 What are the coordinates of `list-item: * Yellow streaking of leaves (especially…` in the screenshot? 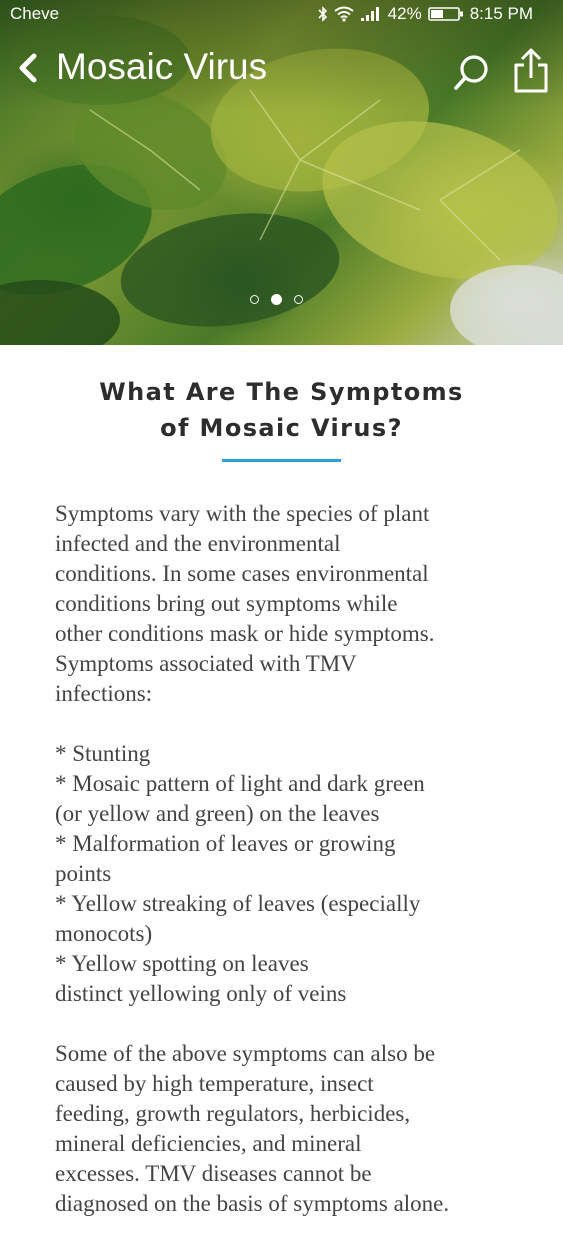 It's located at (238, 918).